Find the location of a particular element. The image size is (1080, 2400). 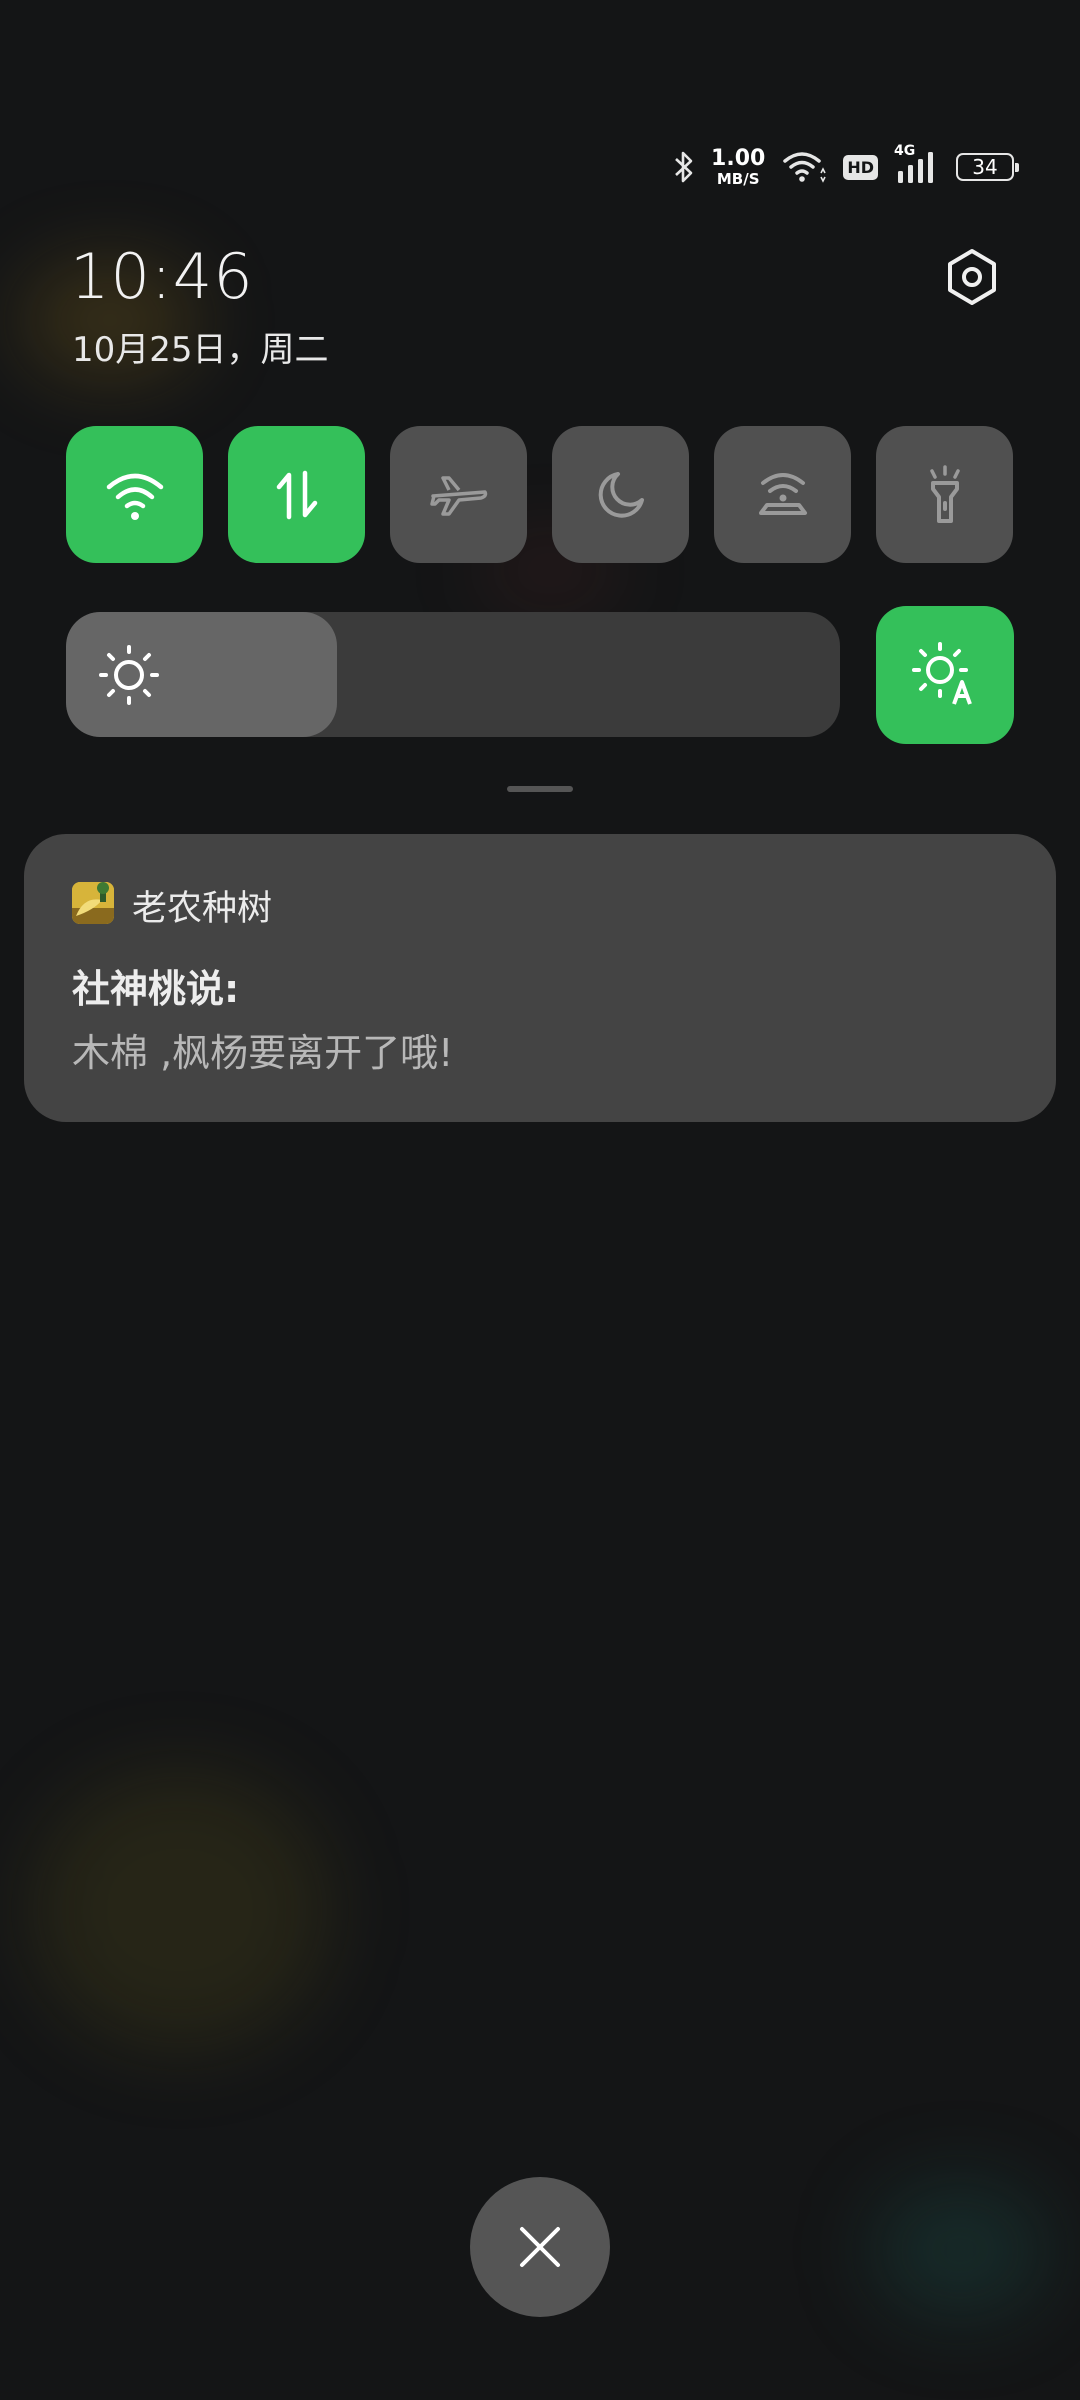

settings-button is located at coordinates (972, 277).